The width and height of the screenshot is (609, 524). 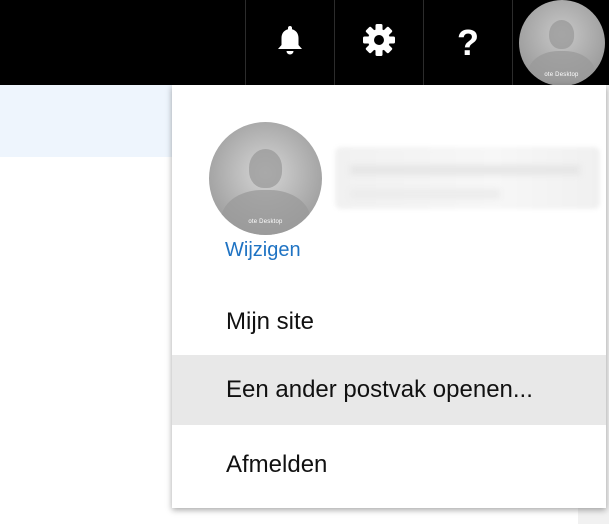 What do you see at coordinates (389, 322) in the screenshot?
I see `menu-item-my-site: Mijn site` at bounding box center [389, 322].